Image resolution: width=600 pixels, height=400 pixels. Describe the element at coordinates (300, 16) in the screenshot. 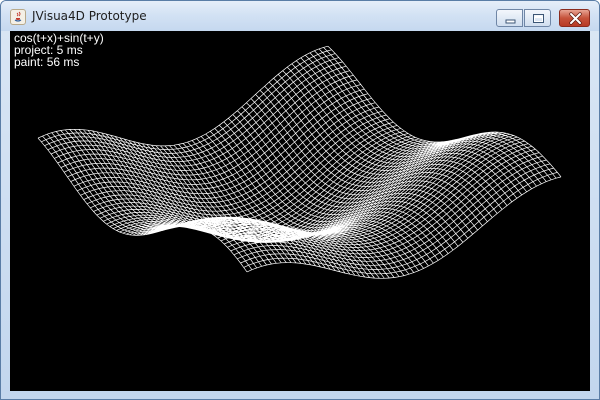

I see `title-bar: JVisua4D Prototype` at that location.